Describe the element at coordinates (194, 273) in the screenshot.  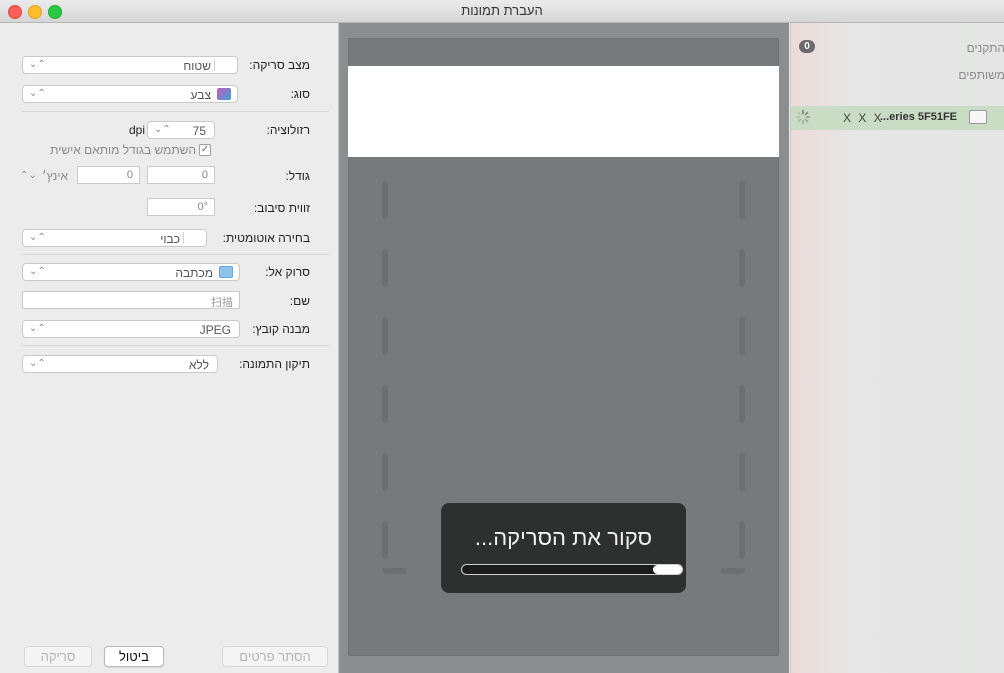
I see `scan-to-value: מכתבה` at that location.